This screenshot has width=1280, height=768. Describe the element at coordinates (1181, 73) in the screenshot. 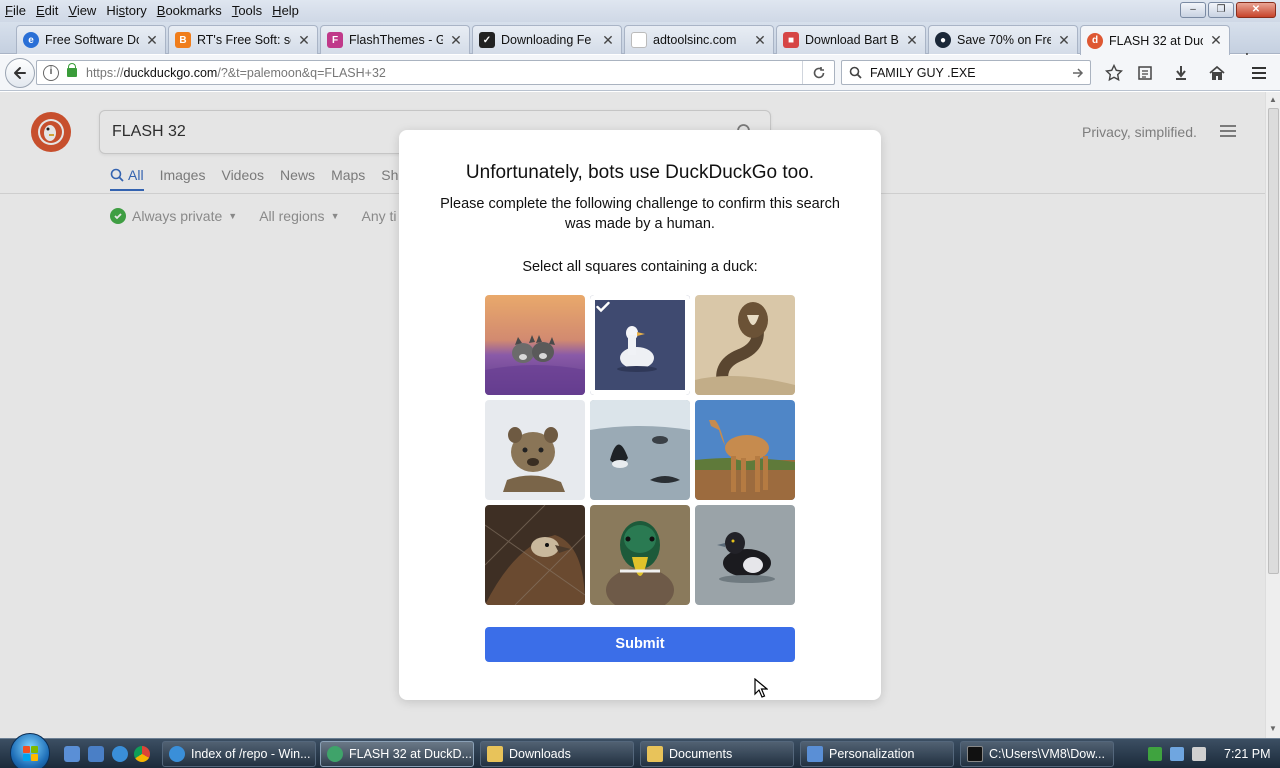

I see `downloads-icon` at that location.